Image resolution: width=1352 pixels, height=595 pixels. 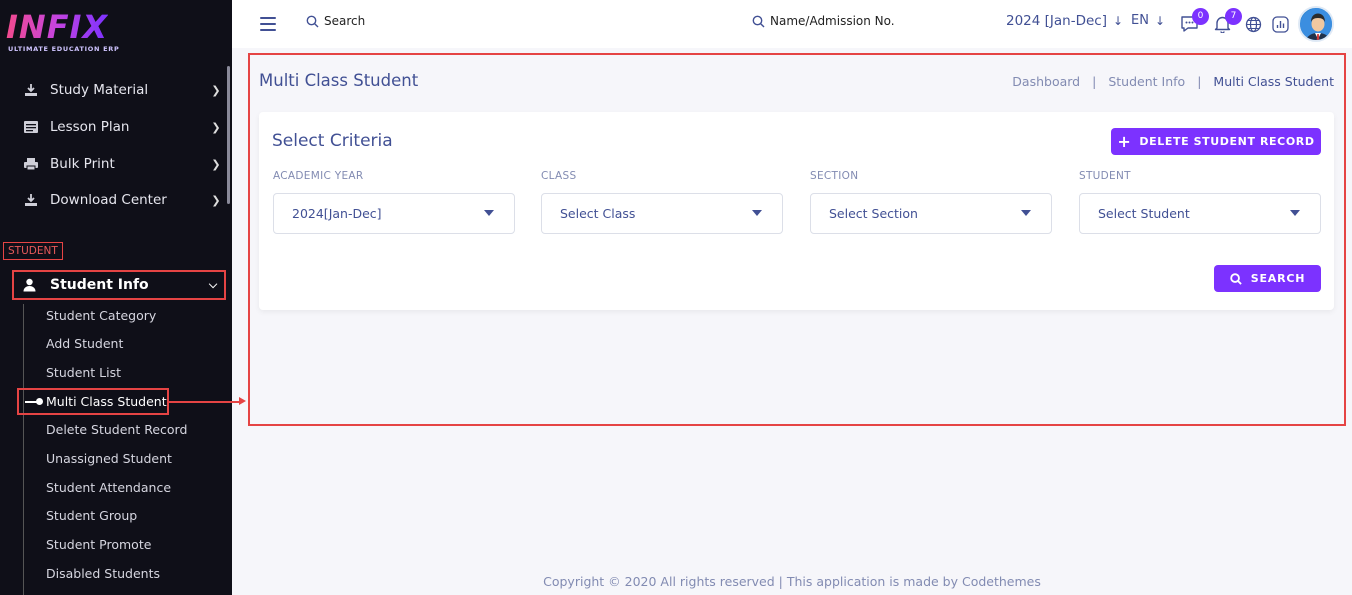 I want to click on sidebar-item-download-center: Download Center ❯, so click(x=119, y=200).